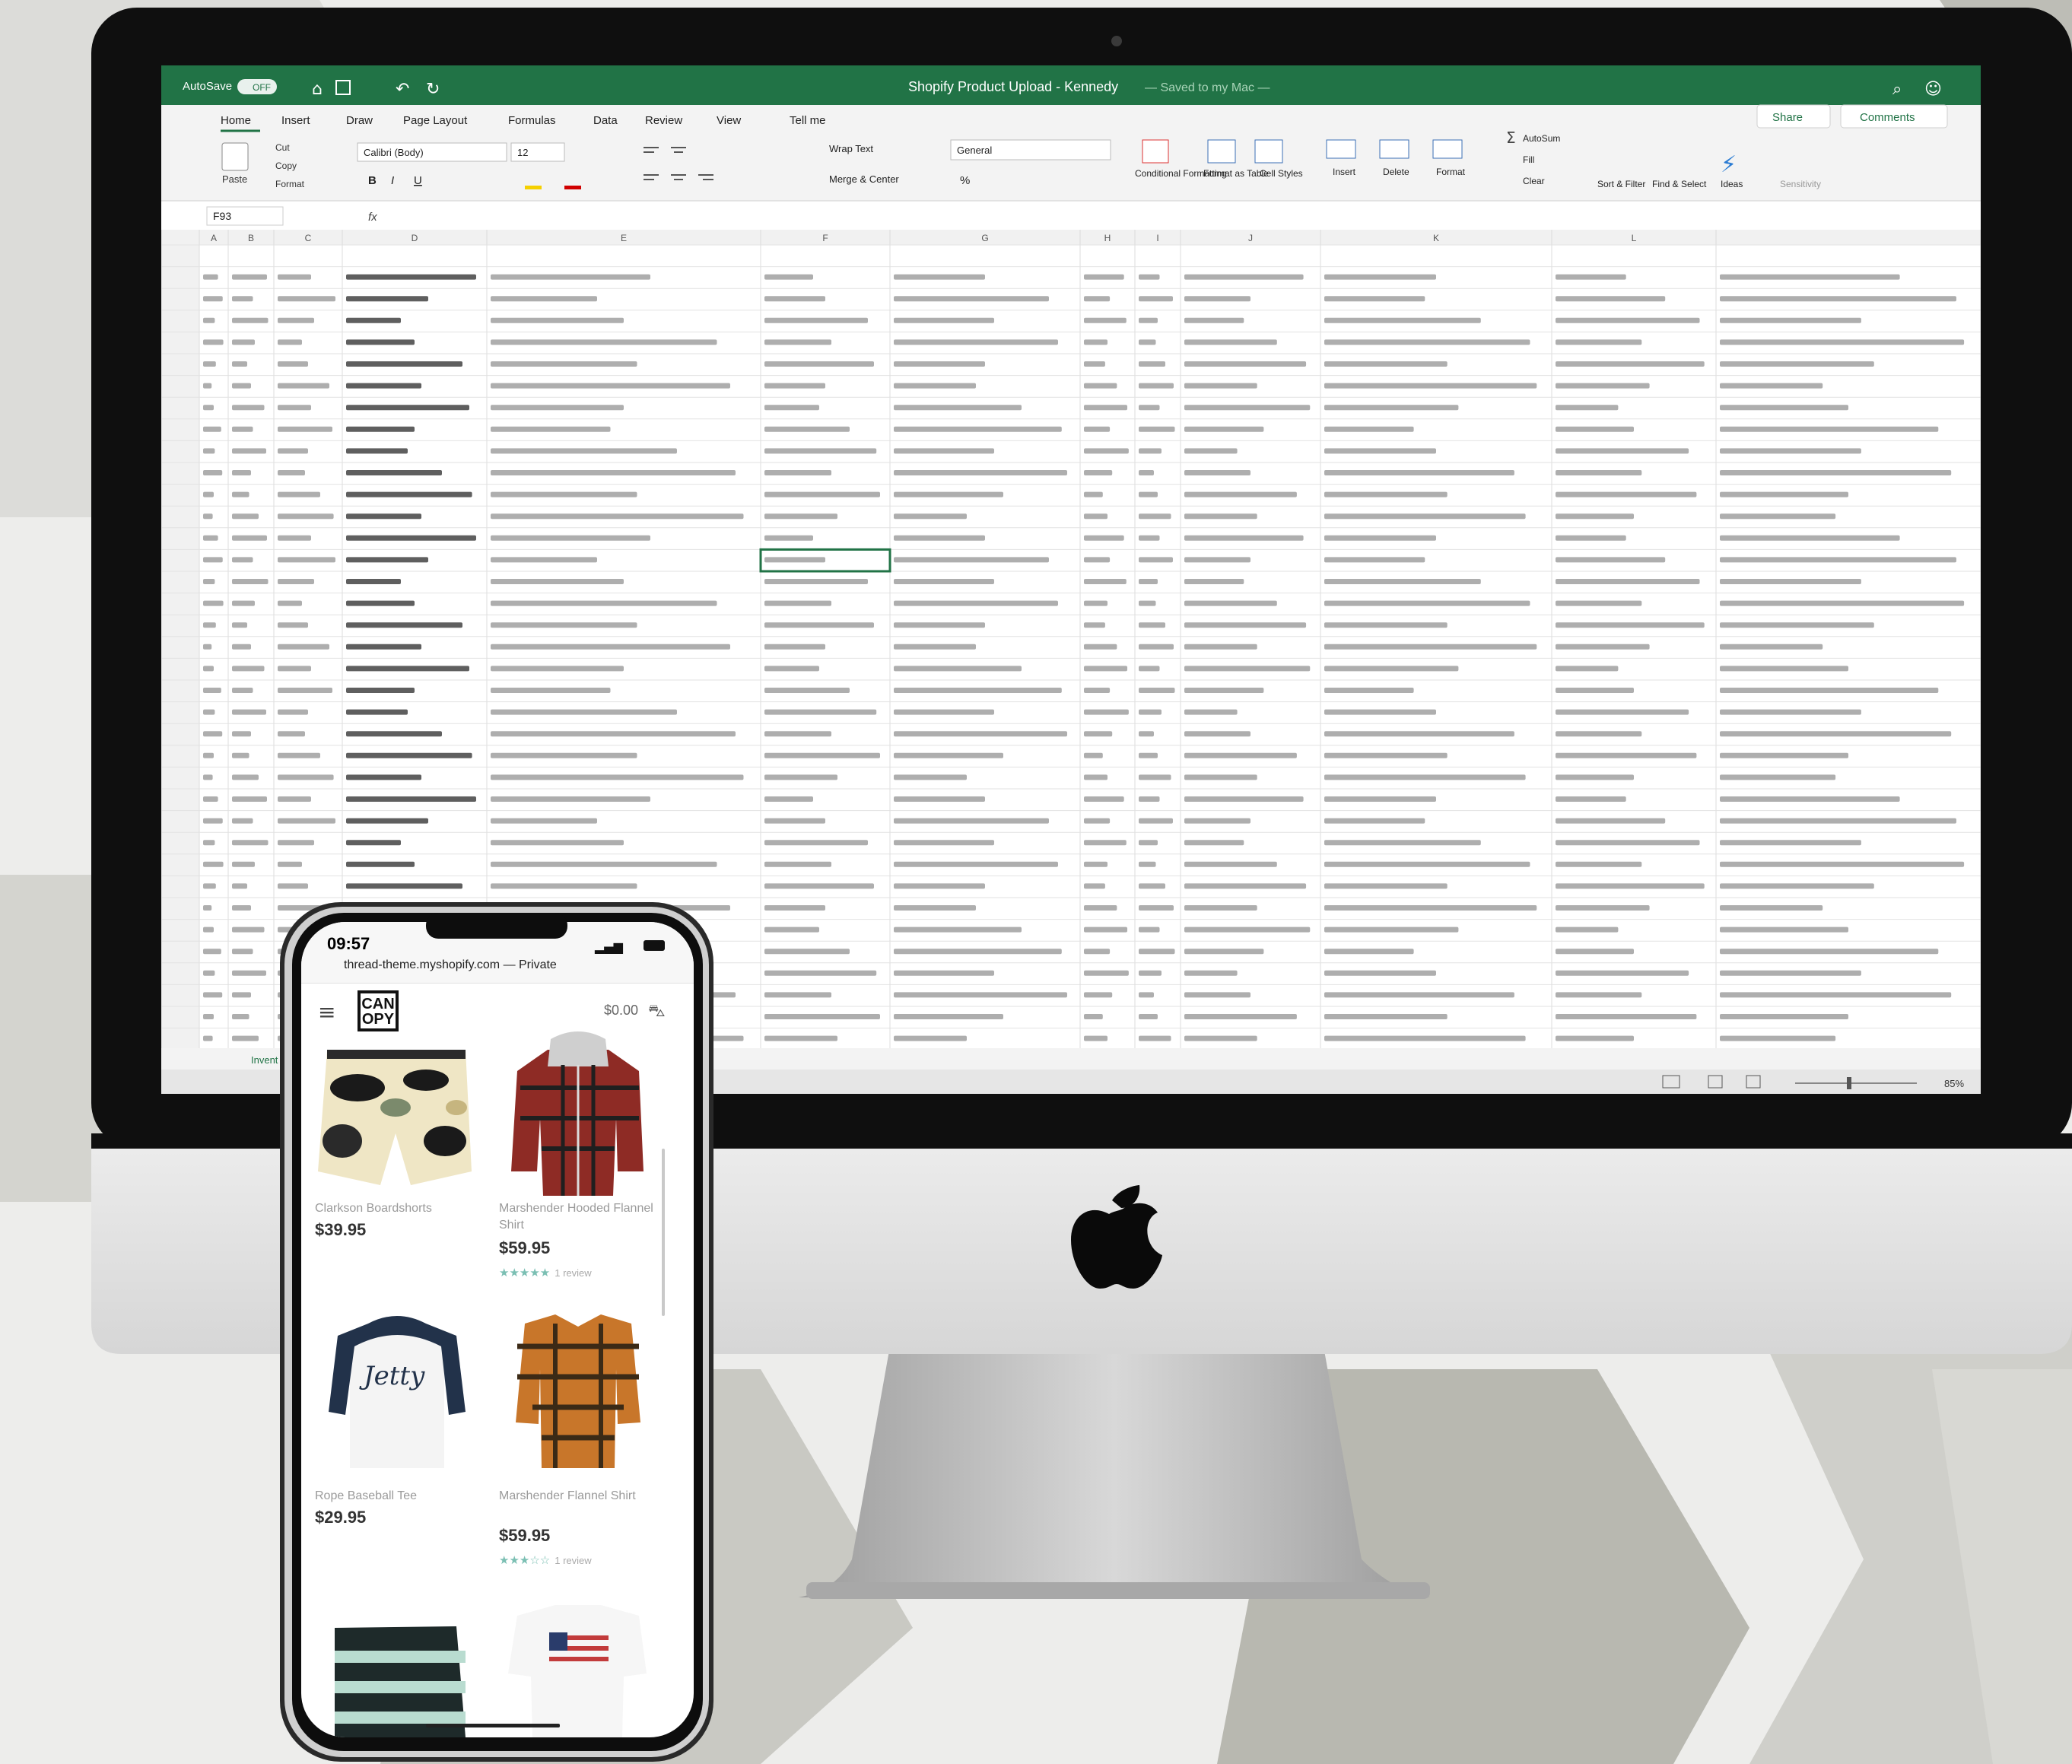 This screenshot has height=1764, width=2072. Describe the element at coordinates (808, 120) in the screenshot. I see `tab-tell-me: Tell me` at that location.